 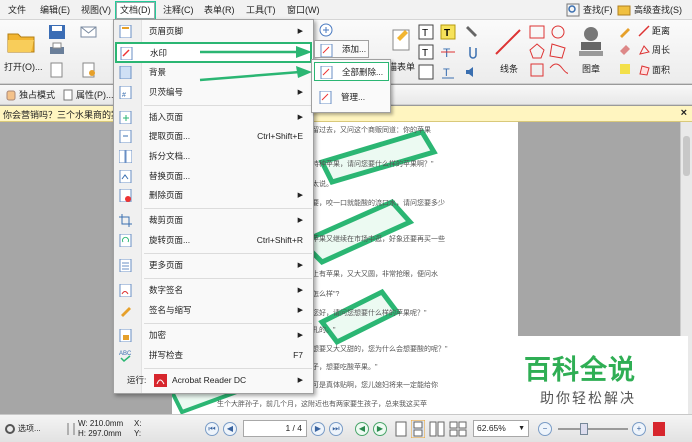 What do you see at coordinates (684, 113) in the screenshot?
I see `close-tab-icon: ×` at bounding box center [684, 113].